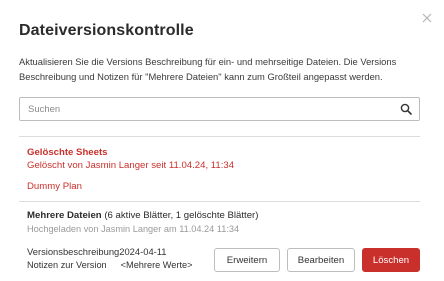  I want to click on version-label: Versionsbeschreibung, so click(73, 251).